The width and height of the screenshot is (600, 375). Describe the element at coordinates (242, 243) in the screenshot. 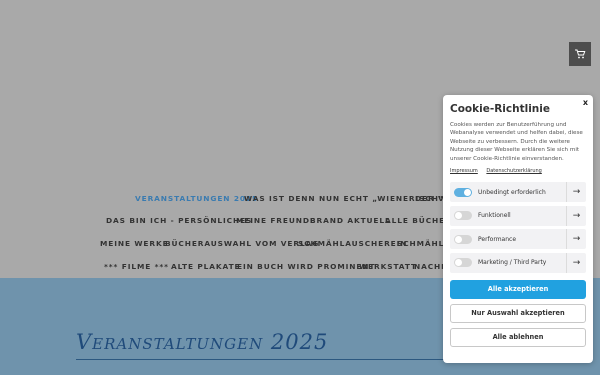

I see `nav-item-buecherauswahl: BÜCHERAUSWAHL VOM VERLAG` at that location.